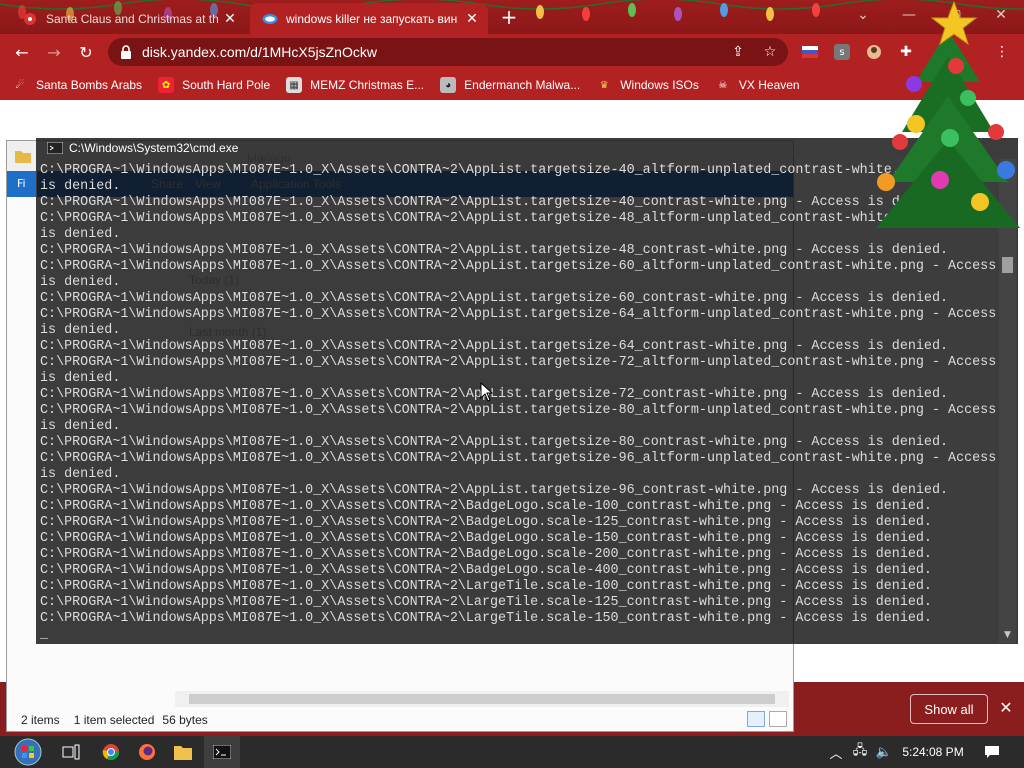  I want to click on close-download-bar-icon: ✕, so click(1006, 708).